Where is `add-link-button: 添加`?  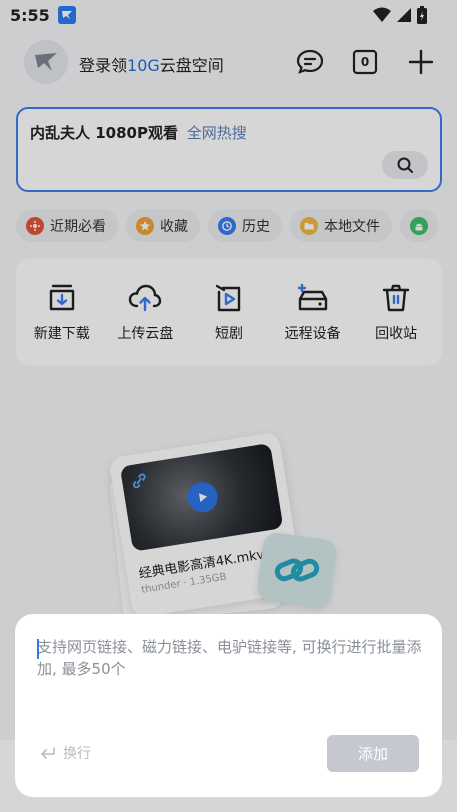
add-link-button: 添加 is located at coordinates (373, 753).